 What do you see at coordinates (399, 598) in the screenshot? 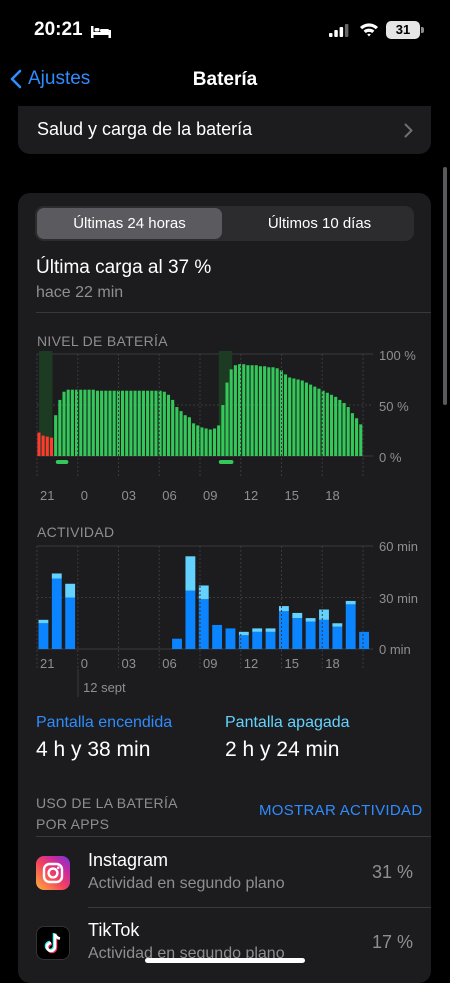
I see `activity-y-label-30: 30 min` at bounding box center [399, 598].